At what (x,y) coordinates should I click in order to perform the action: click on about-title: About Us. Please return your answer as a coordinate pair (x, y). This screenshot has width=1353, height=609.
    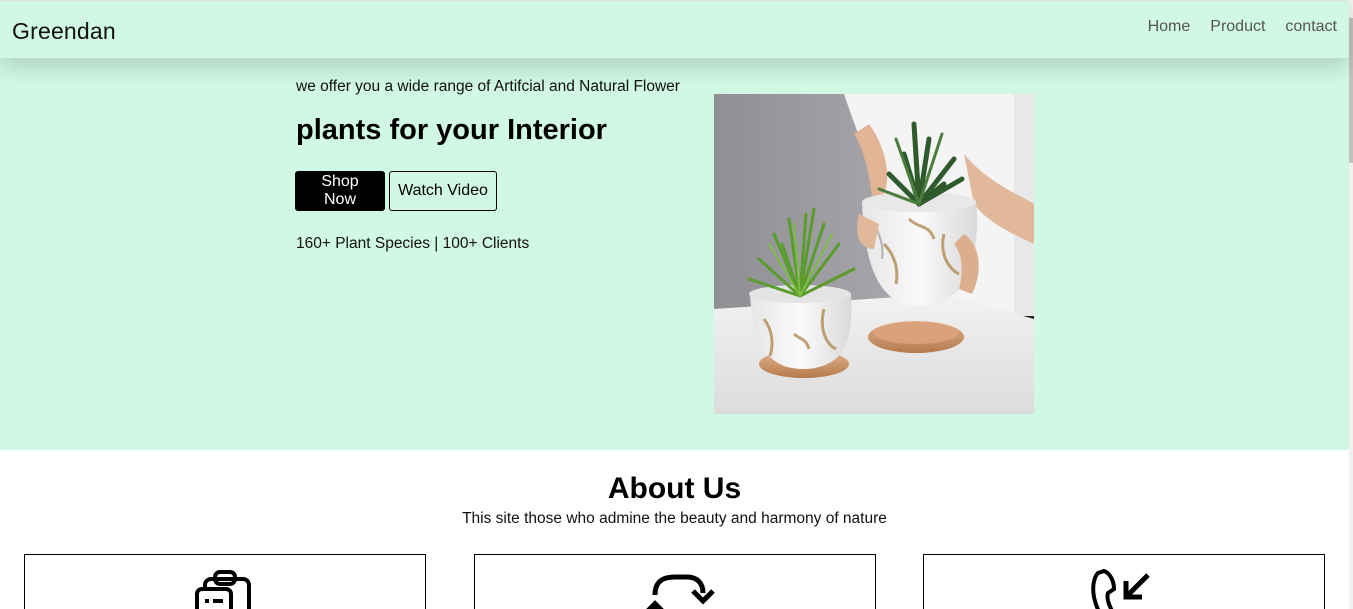
    Looking at the image, I should click on (674, 488).